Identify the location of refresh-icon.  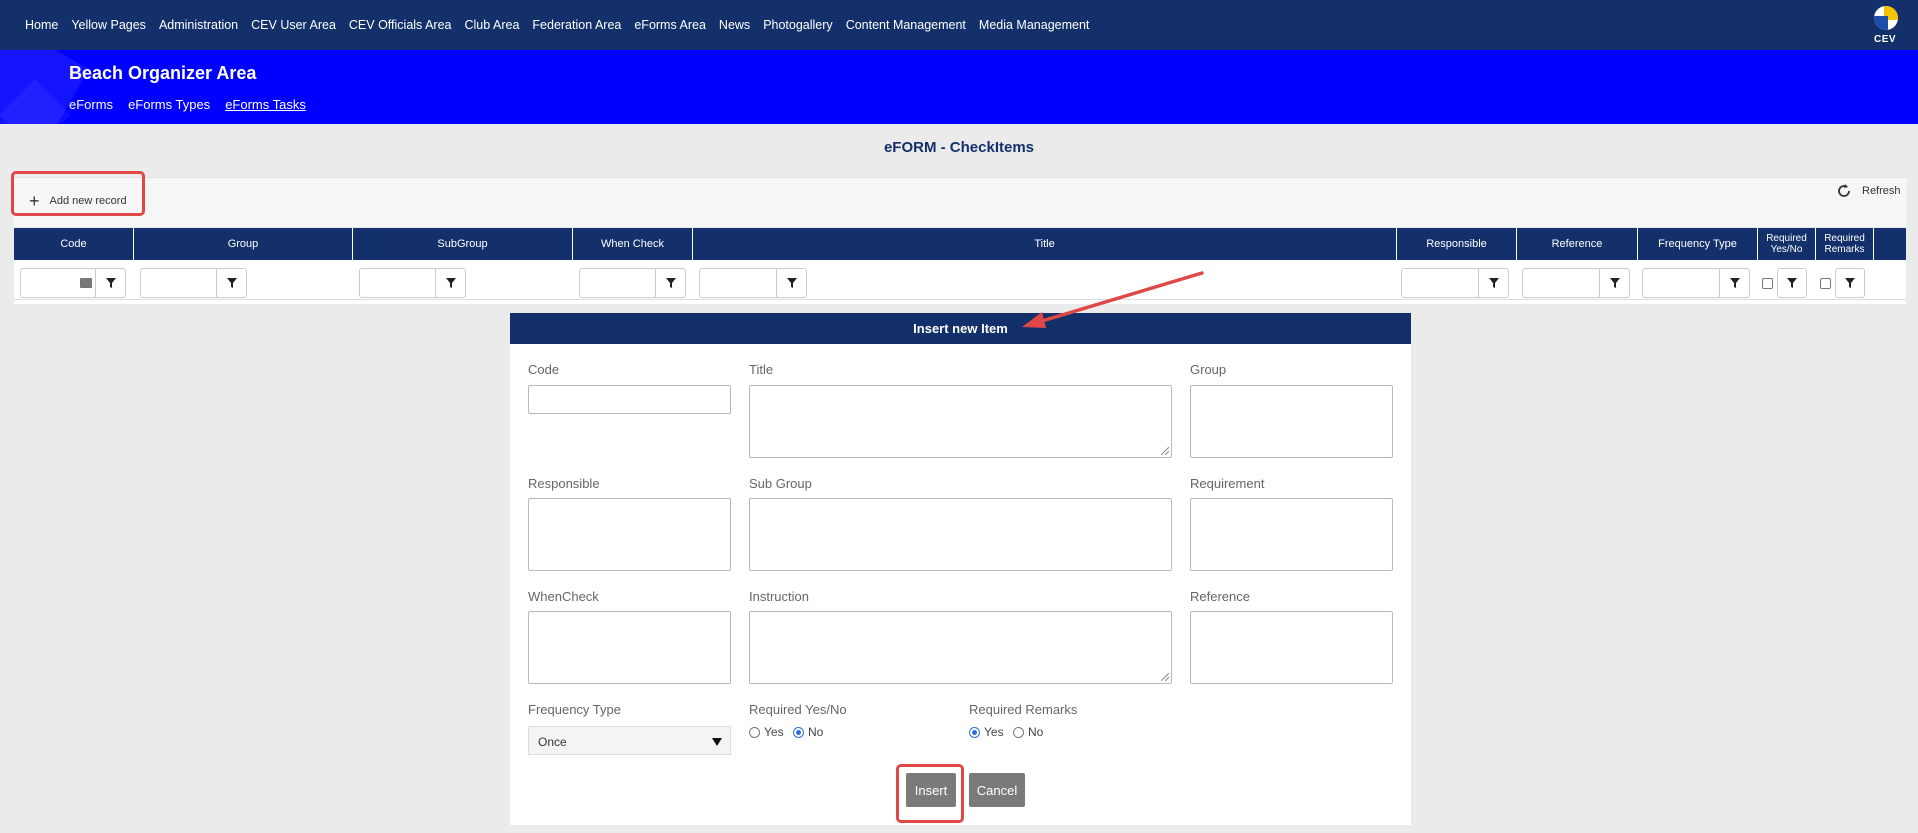
(1844, 190).